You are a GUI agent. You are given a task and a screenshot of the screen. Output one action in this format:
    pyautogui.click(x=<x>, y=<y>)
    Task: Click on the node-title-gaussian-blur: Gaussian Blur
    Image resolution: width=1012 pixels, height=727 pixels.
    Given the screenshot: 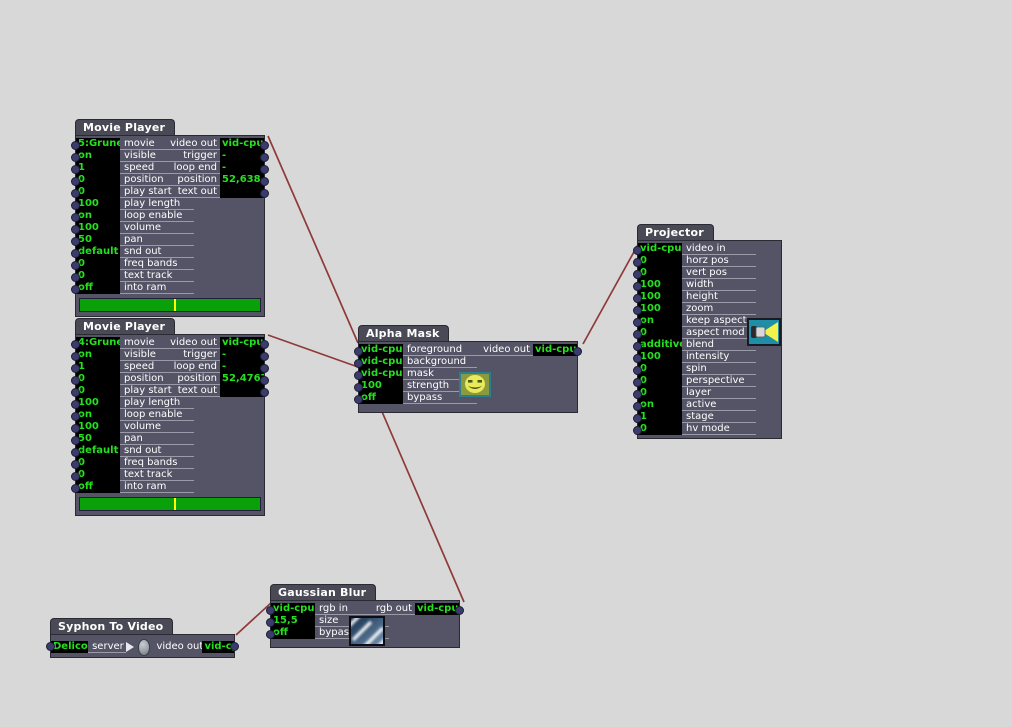 What is the action you would take?
    pyautogui.click(x=323, y=592)
    